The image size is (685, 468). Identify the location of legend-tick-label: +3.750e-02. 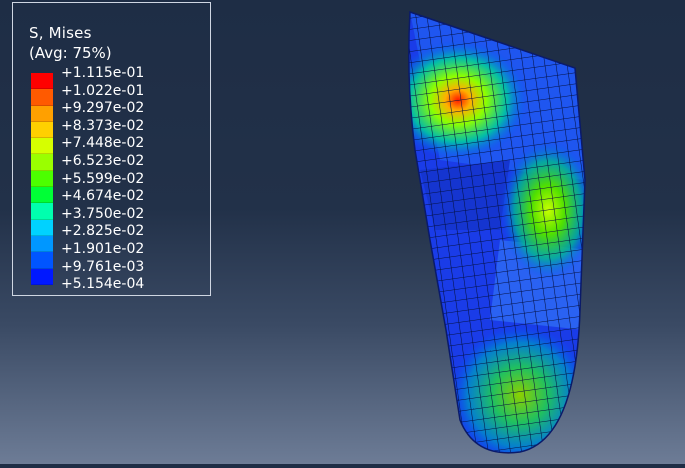
(103, 213).